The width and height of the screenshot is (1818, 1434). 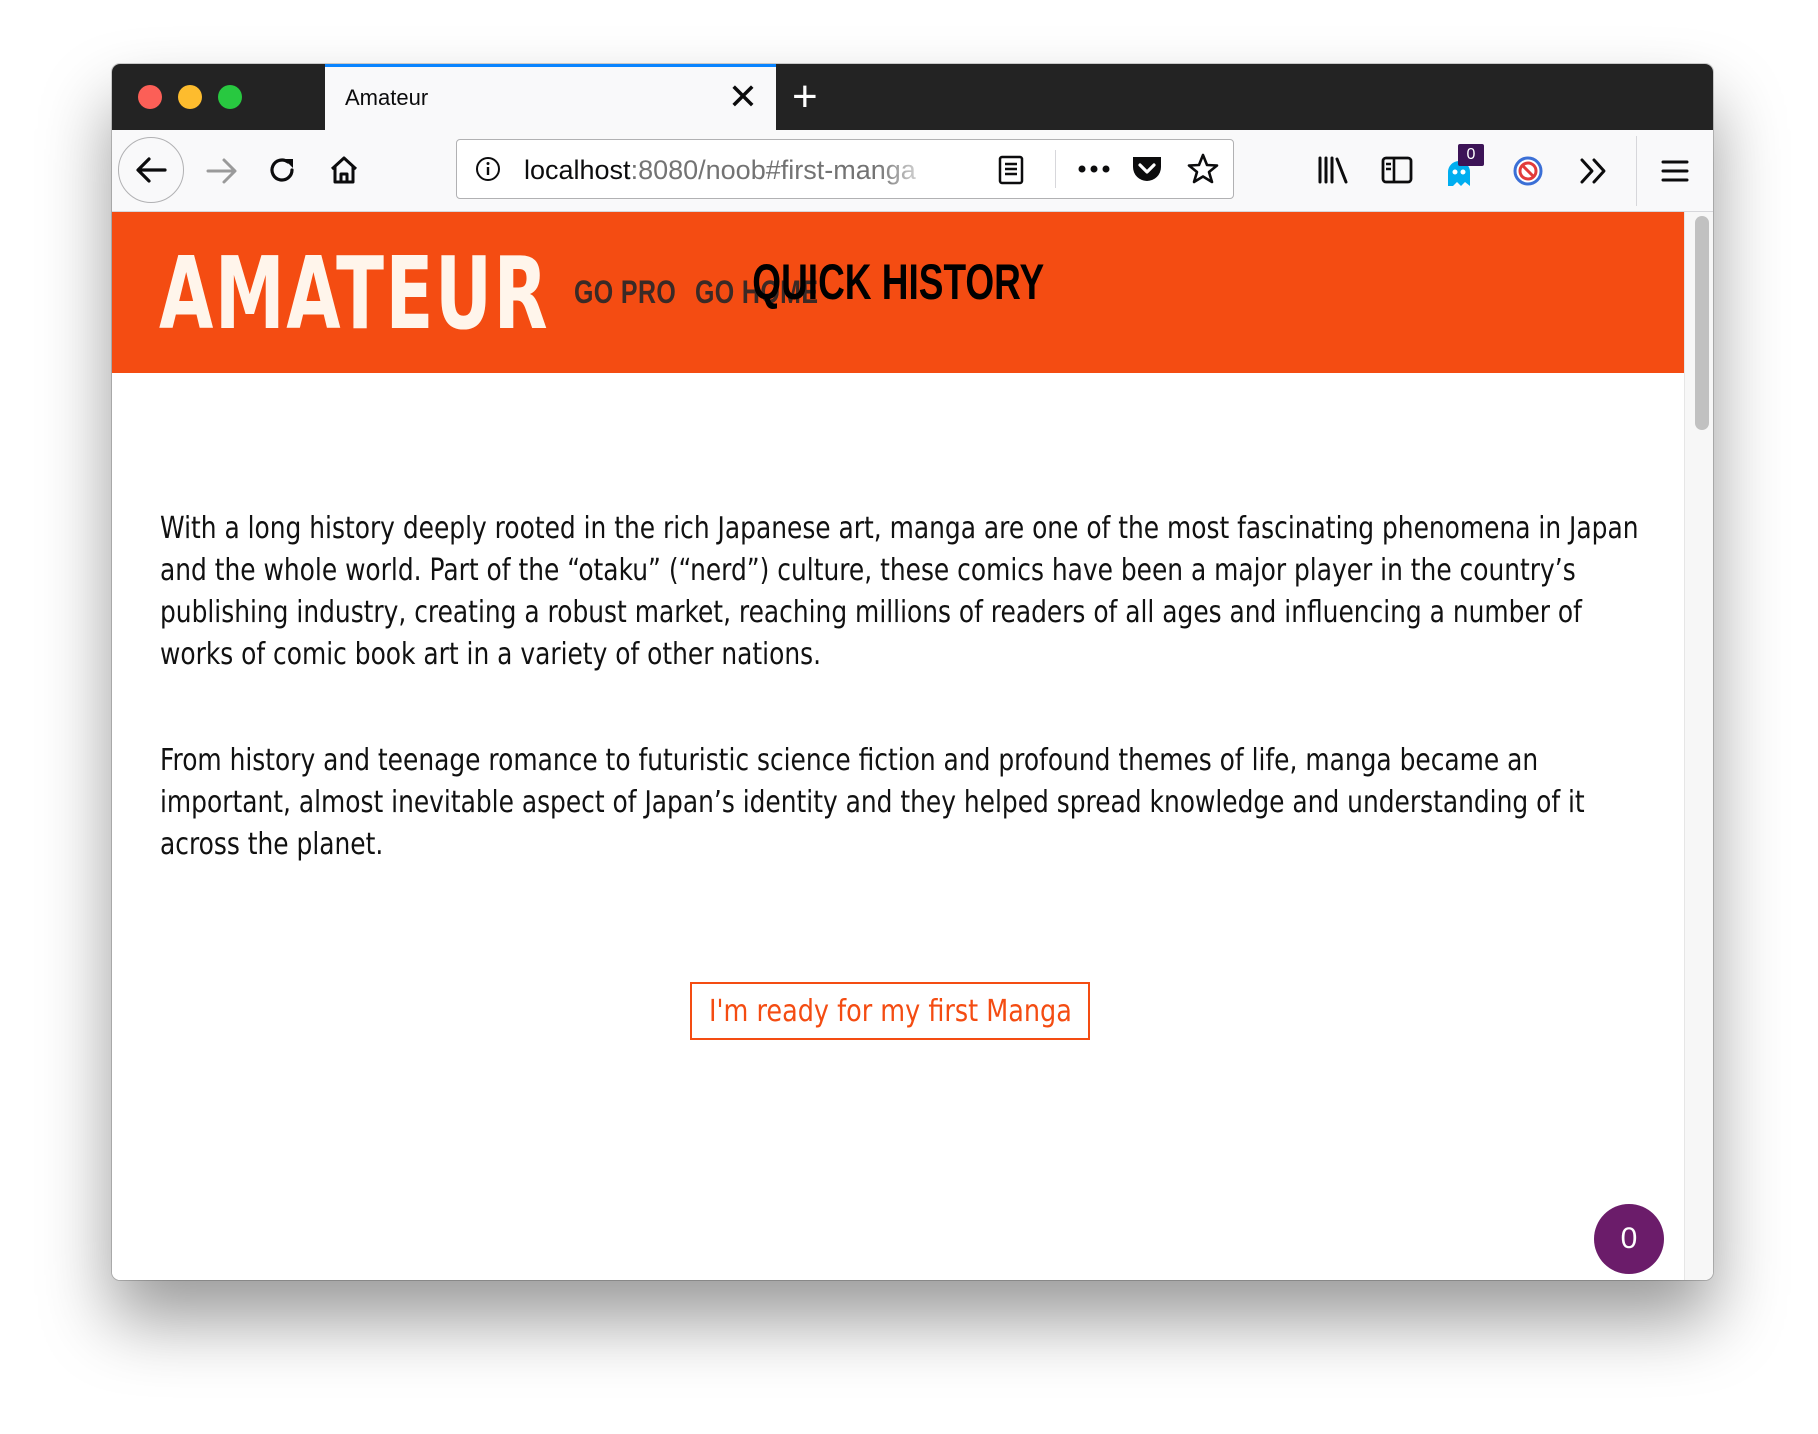 I want to click on tab-amateur: Amateur ✕, so click(x=550, y=97).